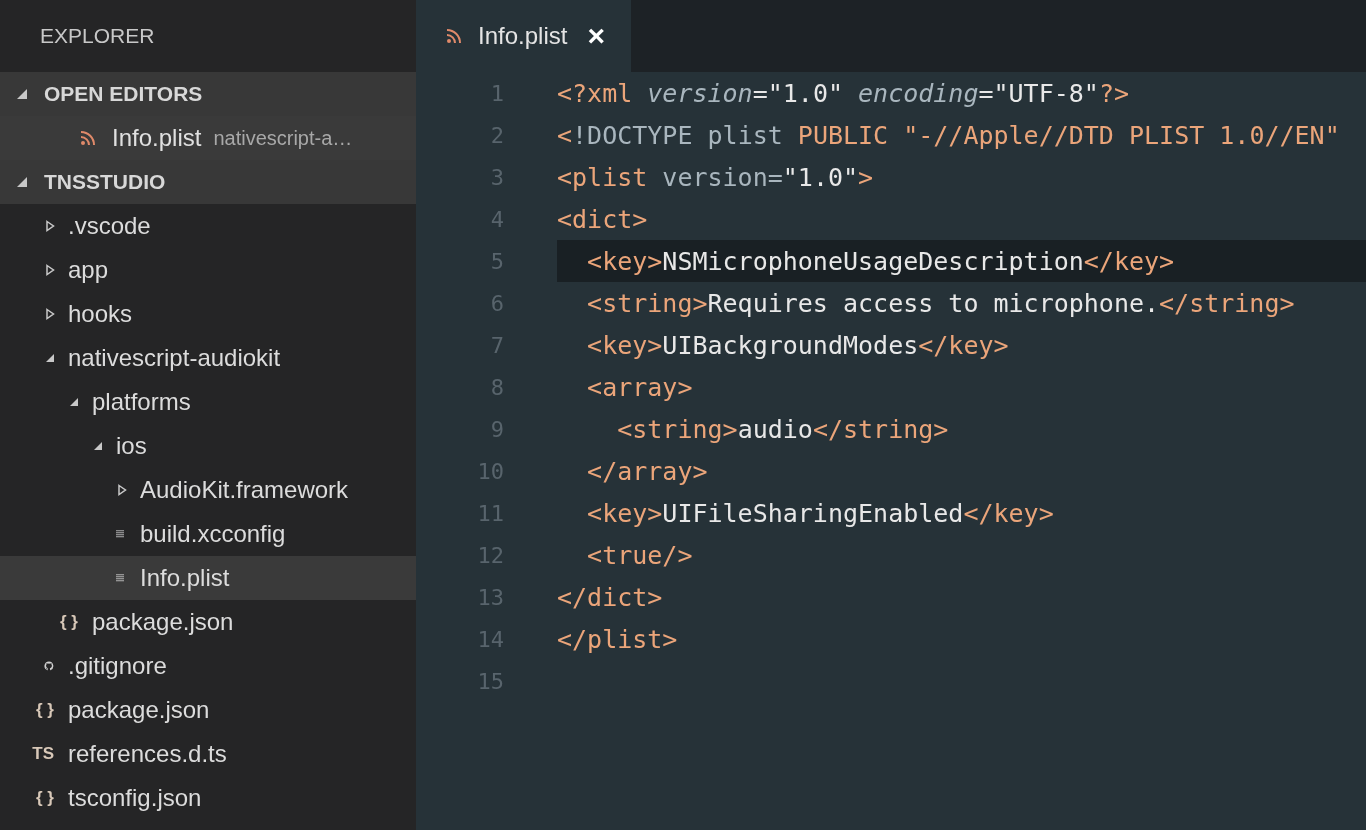  I want to click on item-label: references.d.ts, so click(147, 754).